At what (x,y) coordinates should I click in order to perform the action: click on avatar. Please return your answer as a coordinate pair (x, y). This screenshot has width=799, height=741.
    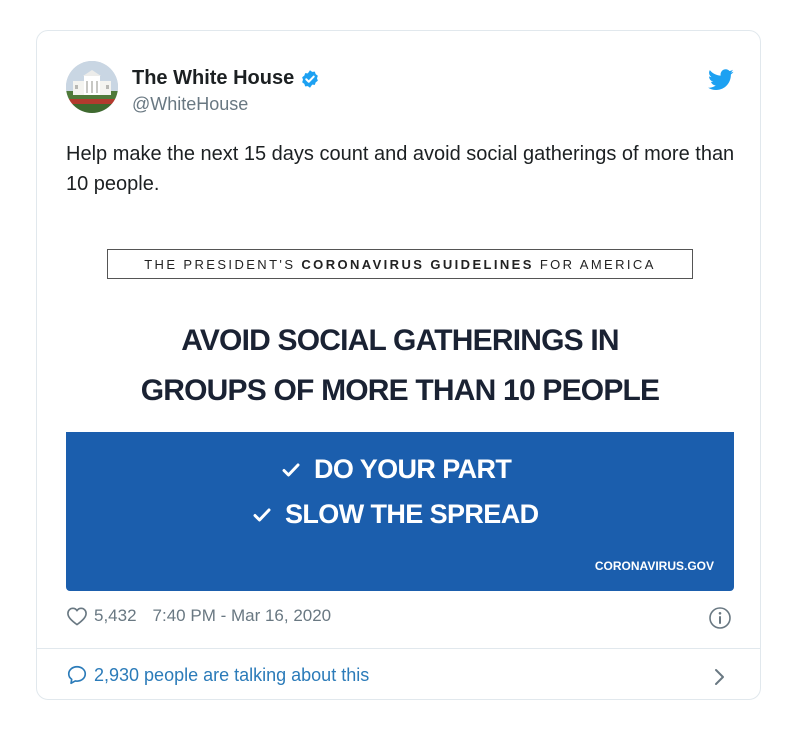
    Looking at the image, I should click on (92, 87).